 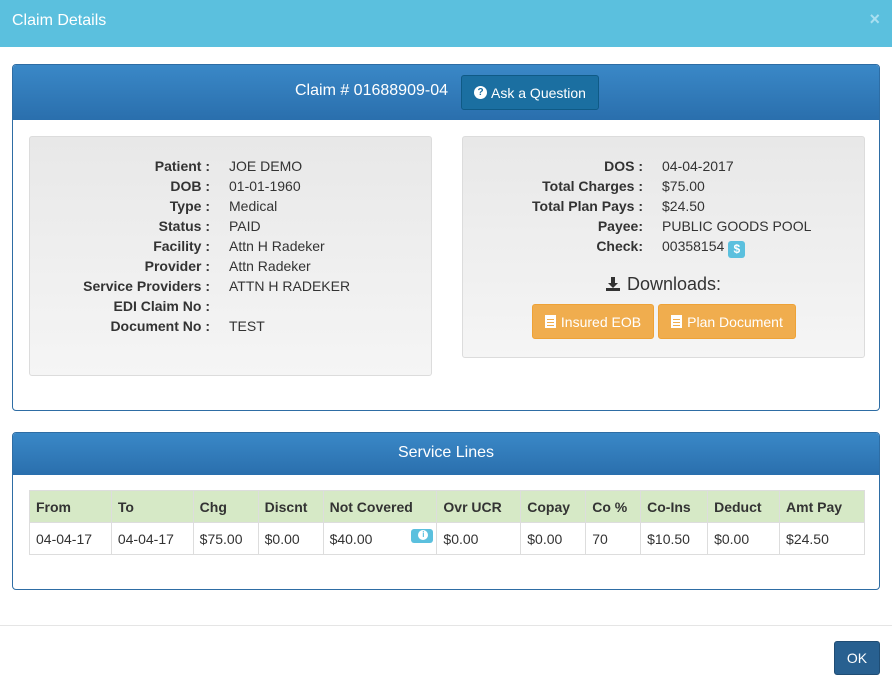 I want to click on field-value: JOE DEMO, so click(x=266, y=166).